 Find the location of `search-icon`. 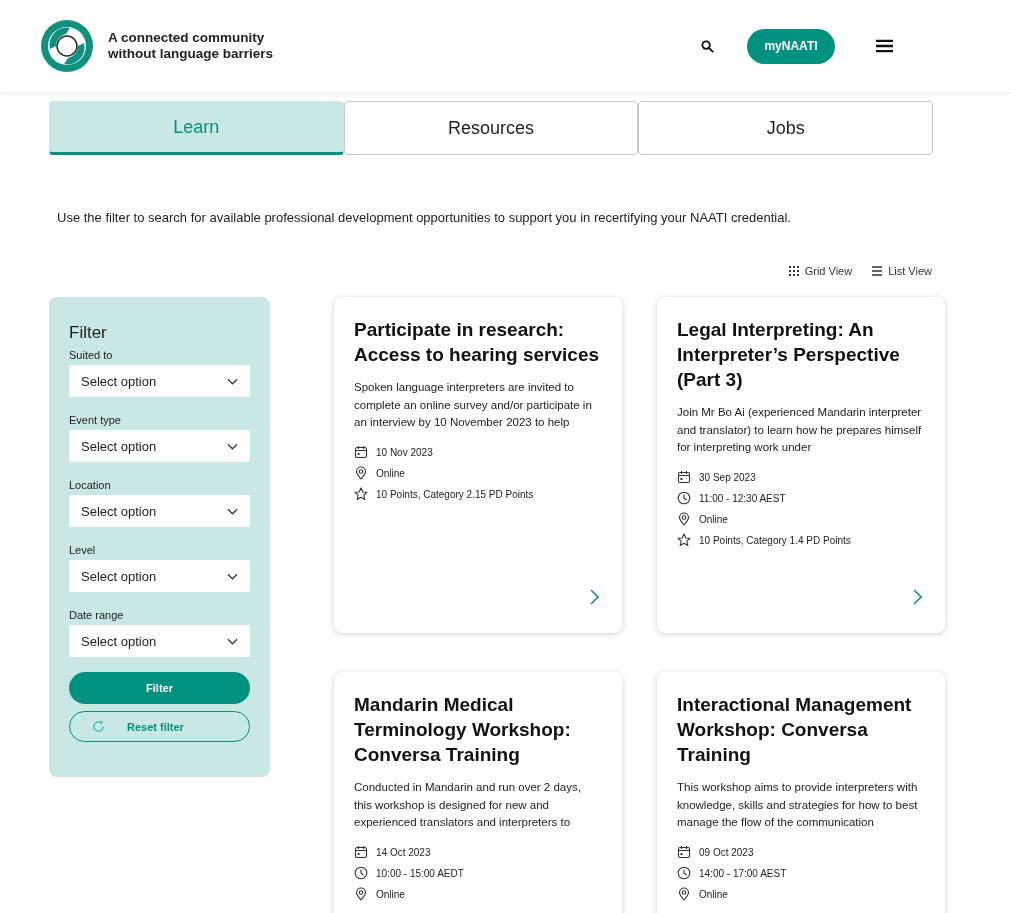

search-icon is located at coordinates (707, 46).